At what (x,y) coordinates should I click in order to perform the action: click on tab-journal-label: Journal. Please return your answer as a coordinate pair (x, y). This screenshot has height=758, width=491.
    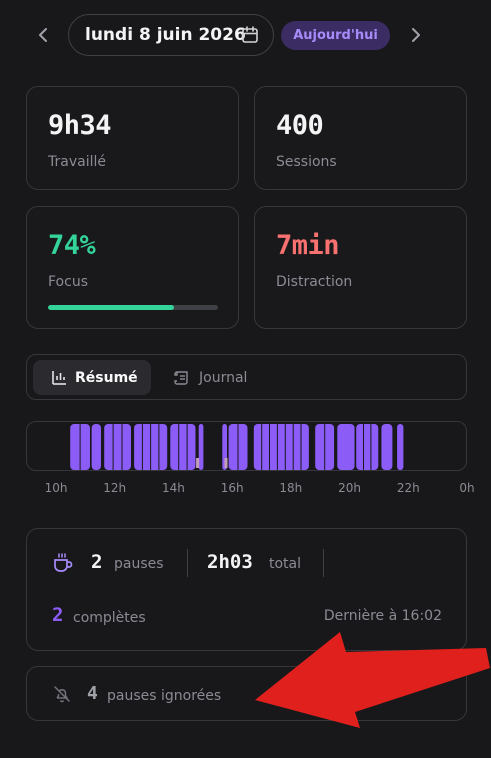
    Looking at the image, I should click on (223, 377).